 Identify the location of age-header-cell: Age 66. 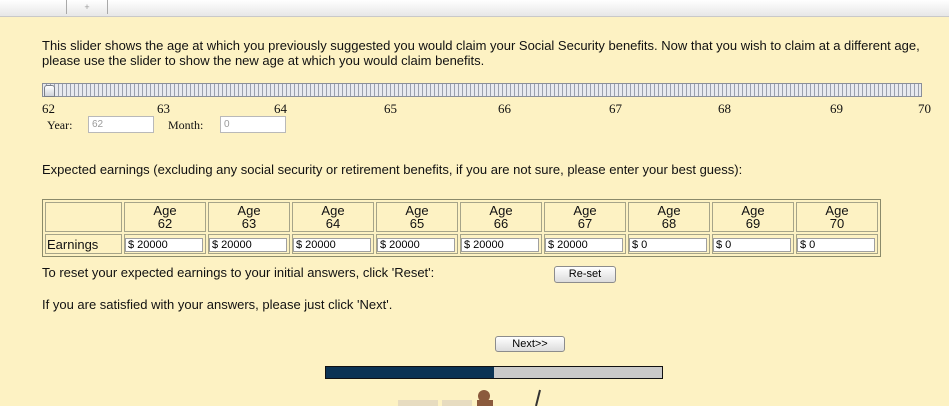
(501, 217).